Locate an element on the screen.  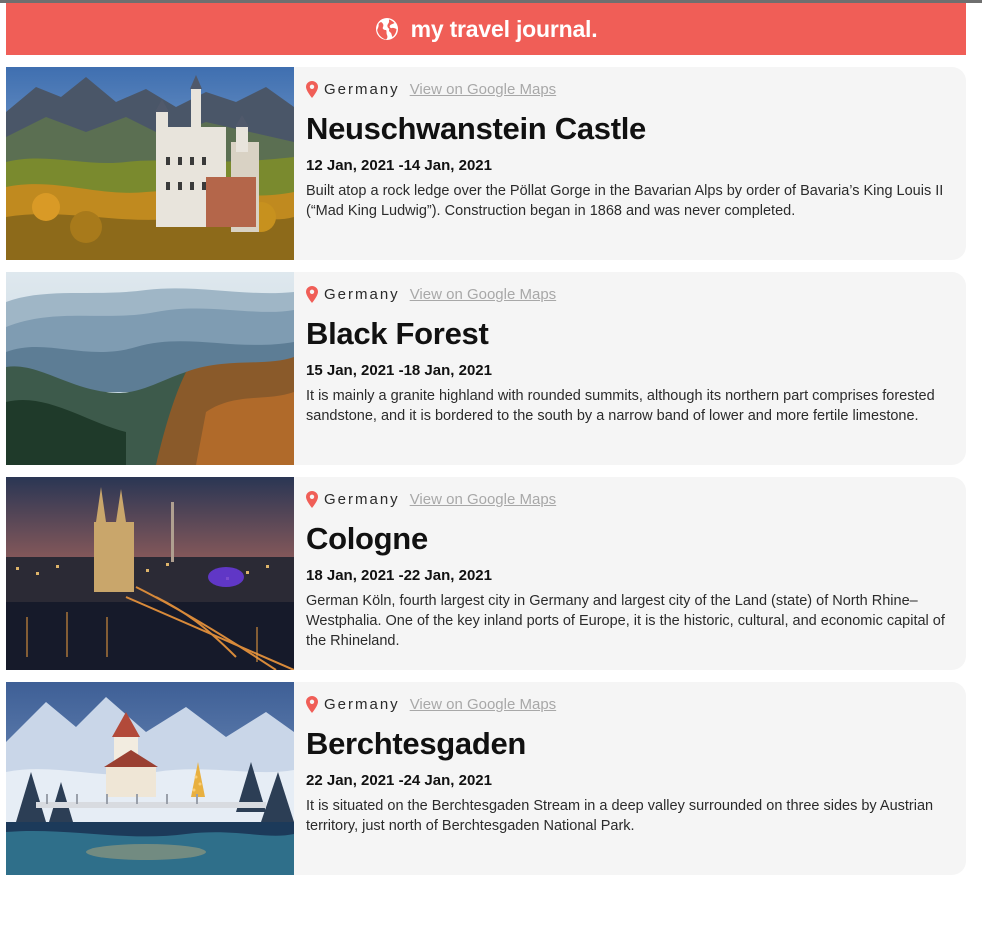
entry-title: Neuschwanstein Castle is located at coordinates (476, 128).